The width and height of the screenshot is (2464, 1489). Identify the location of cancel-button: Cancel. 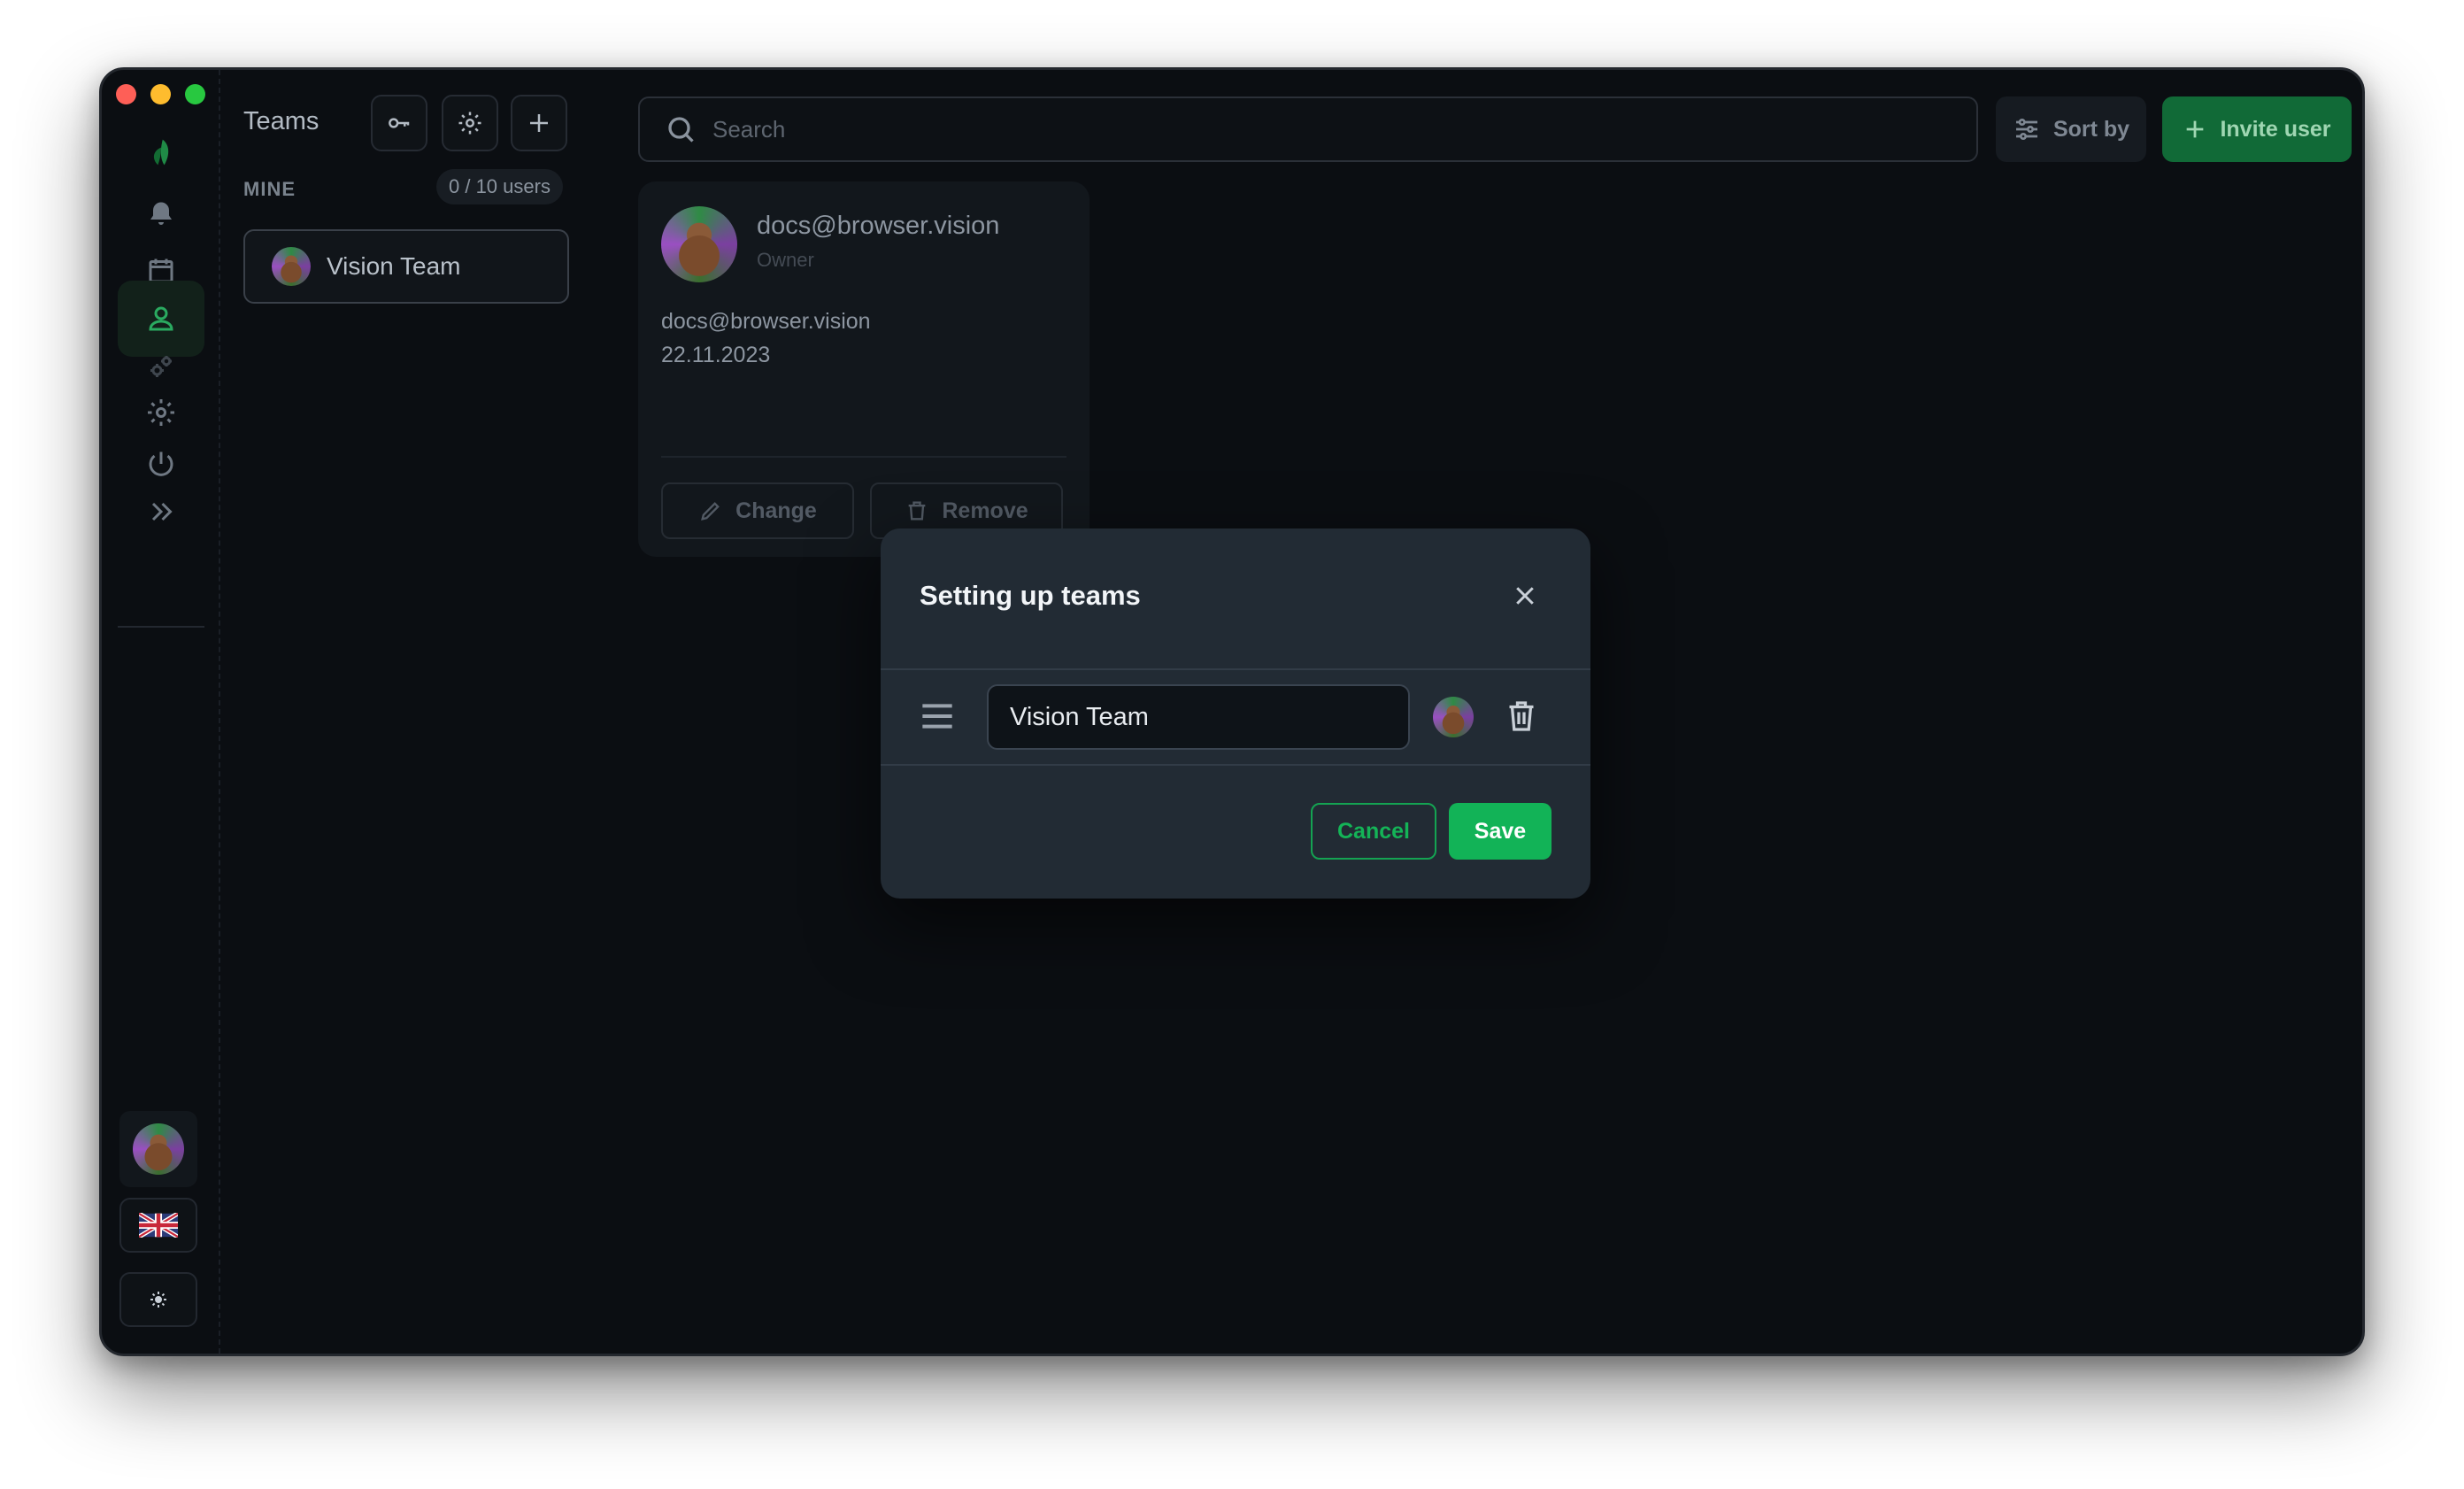
(1374, 831).